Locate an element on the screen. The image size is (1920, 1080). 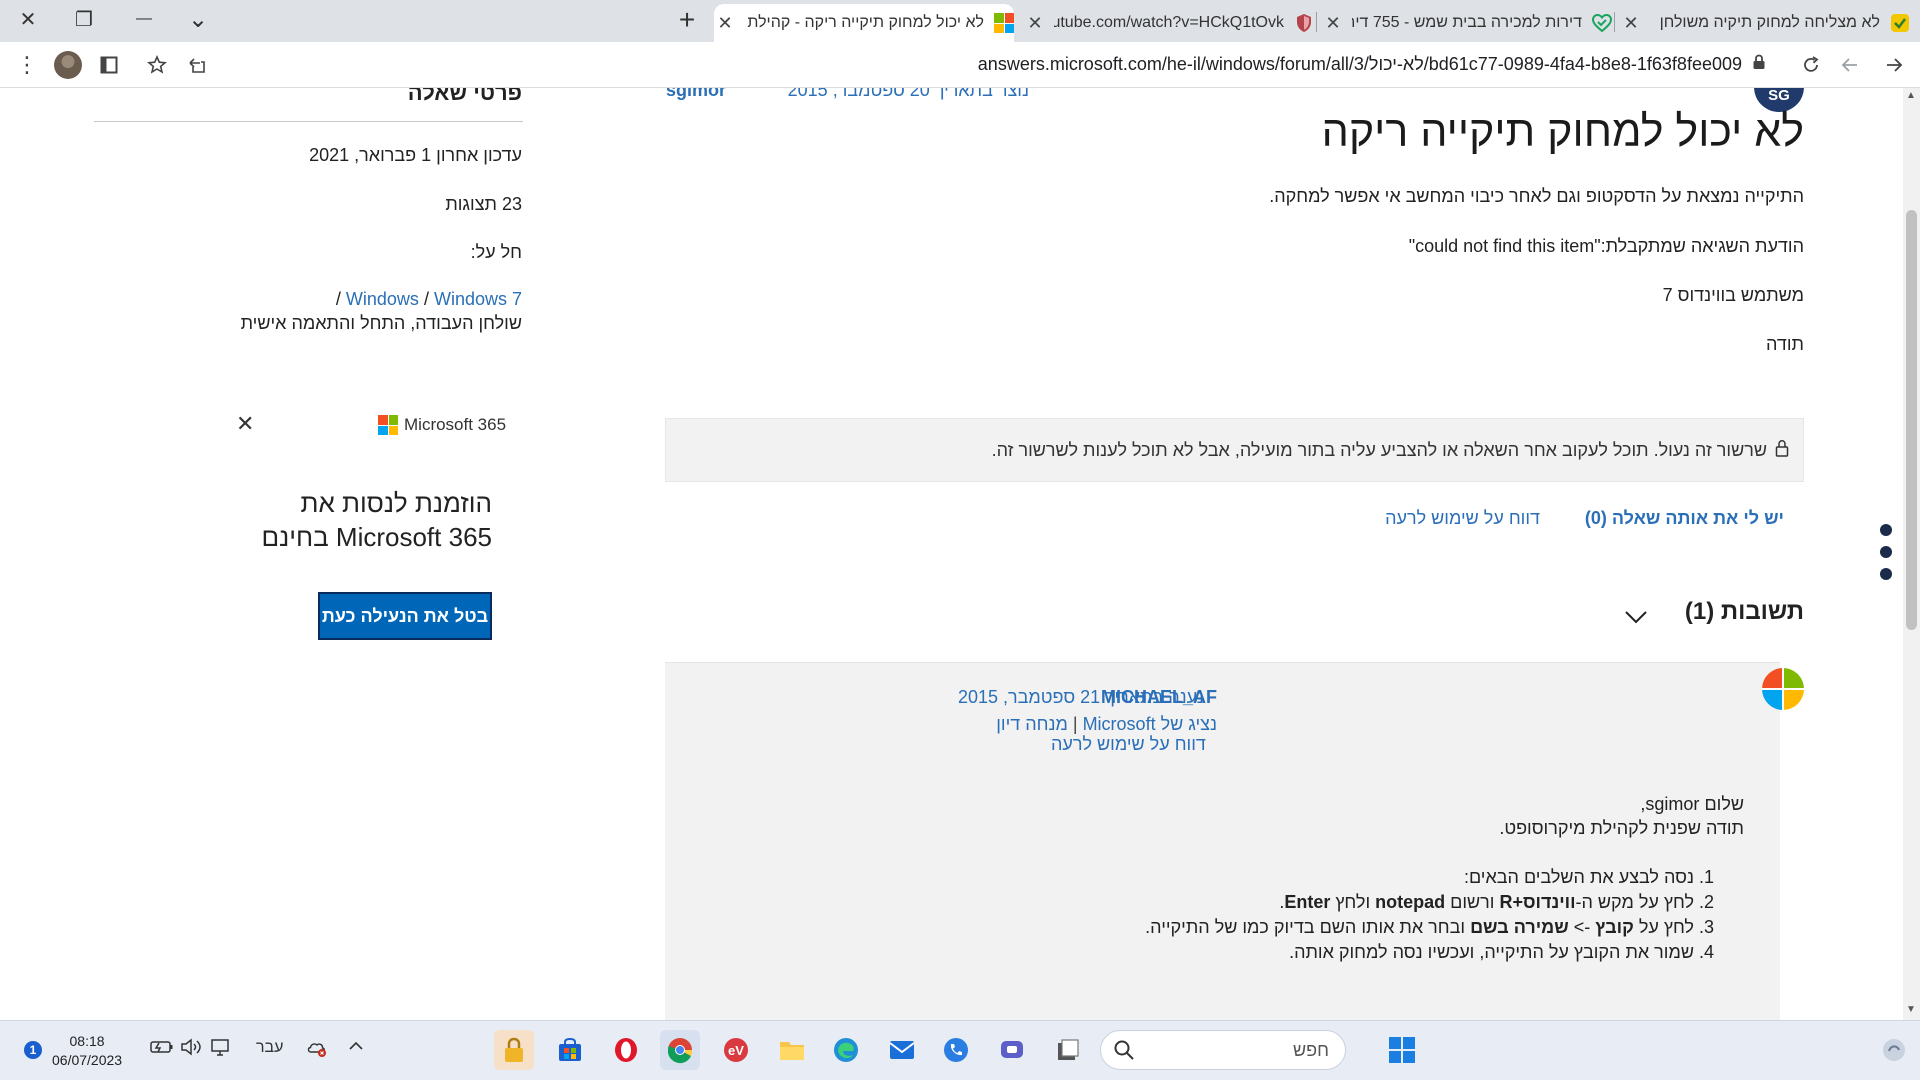
answer-step: 1. נסה לבצע את השלבים הבאים: is located at coordinates (1588, 877).